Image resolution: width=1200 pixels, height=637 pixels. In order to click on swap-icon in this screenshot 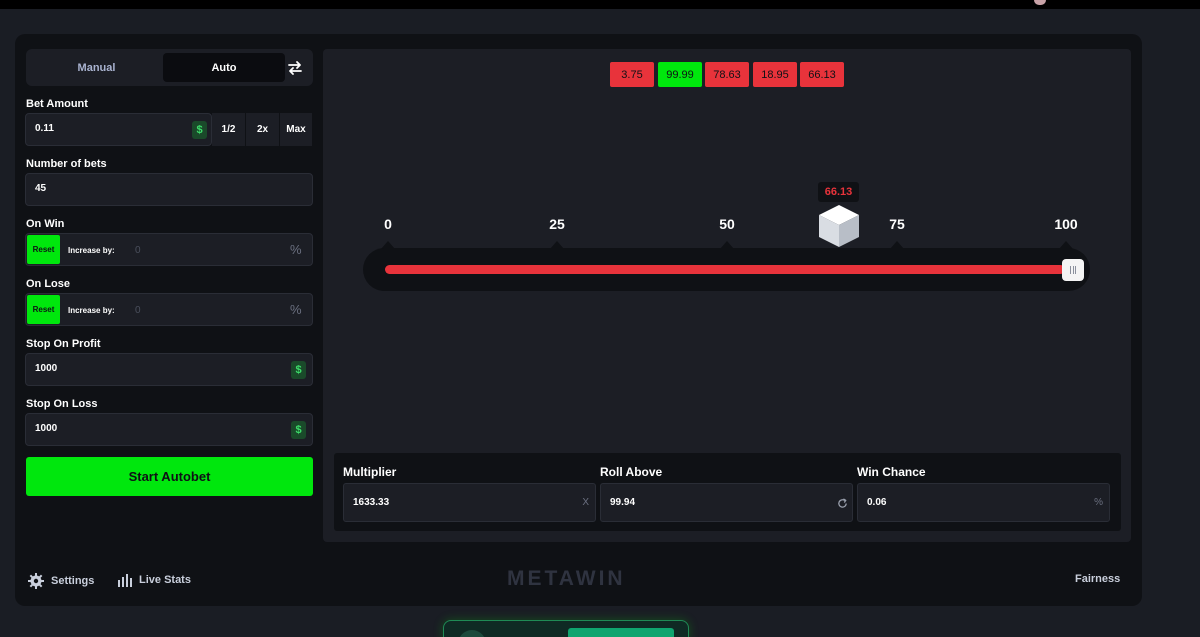, I will do `click(295, 68)`.